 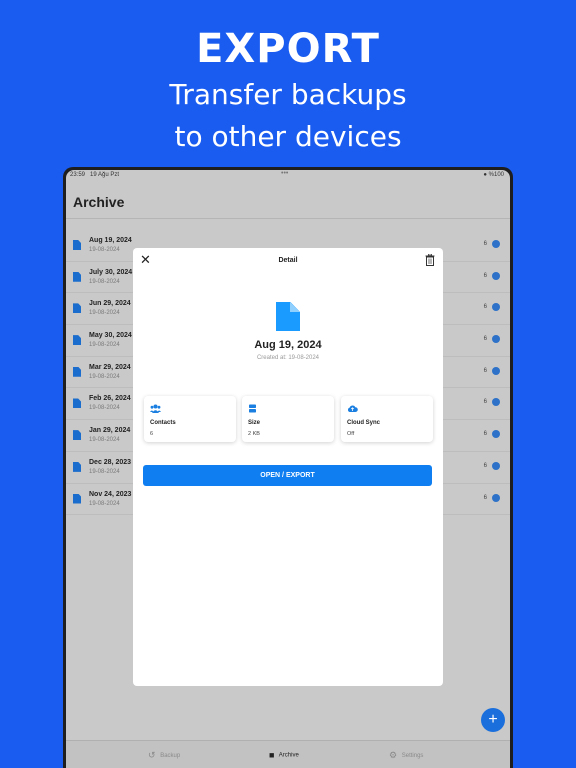 I want to click on created-at: Created at: 19-08-2024, so click(x=288, y=358).